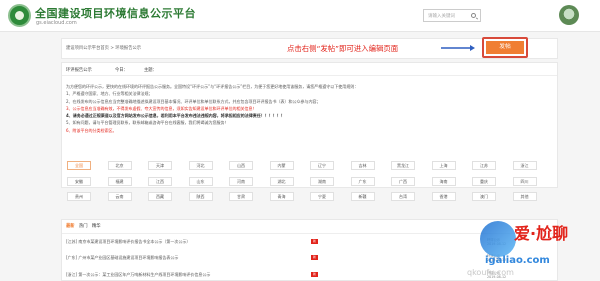 The height and width of the screenshot is (281, 600). What do you see at coordinates (484, 196) in the screenshot?
I see `region-filter-button: 澳门` at bounding box center [484, 196].